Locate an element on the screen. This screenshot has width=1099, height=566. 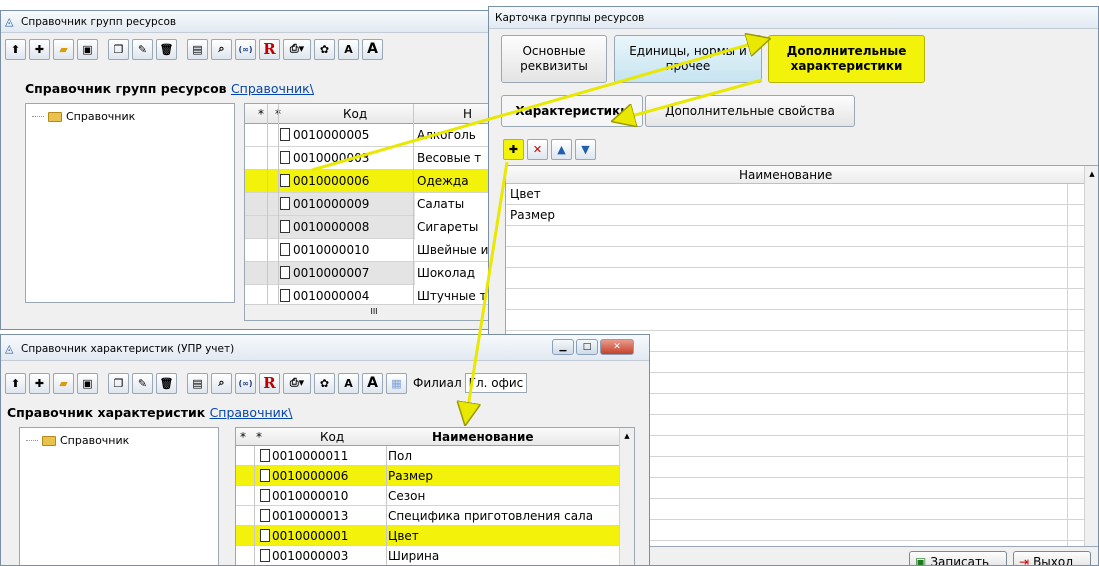
row-name: Пол is located at coordinates (400, 456).